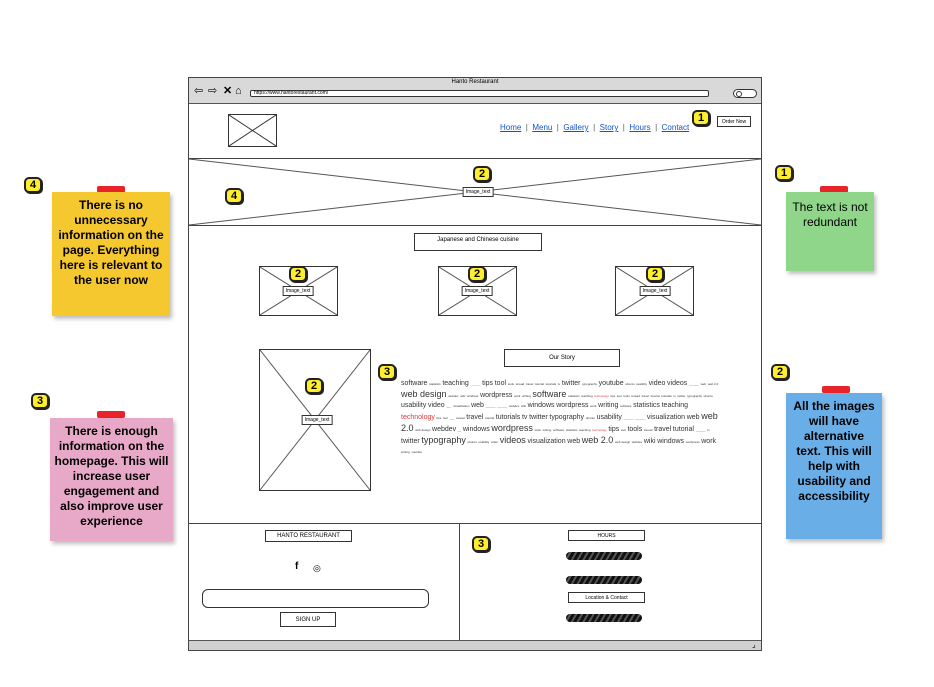 The image size is (934, 687). Describe the element at coordinates (547, 430) in the screenshot. I see `cloud-word: writing` at that location.